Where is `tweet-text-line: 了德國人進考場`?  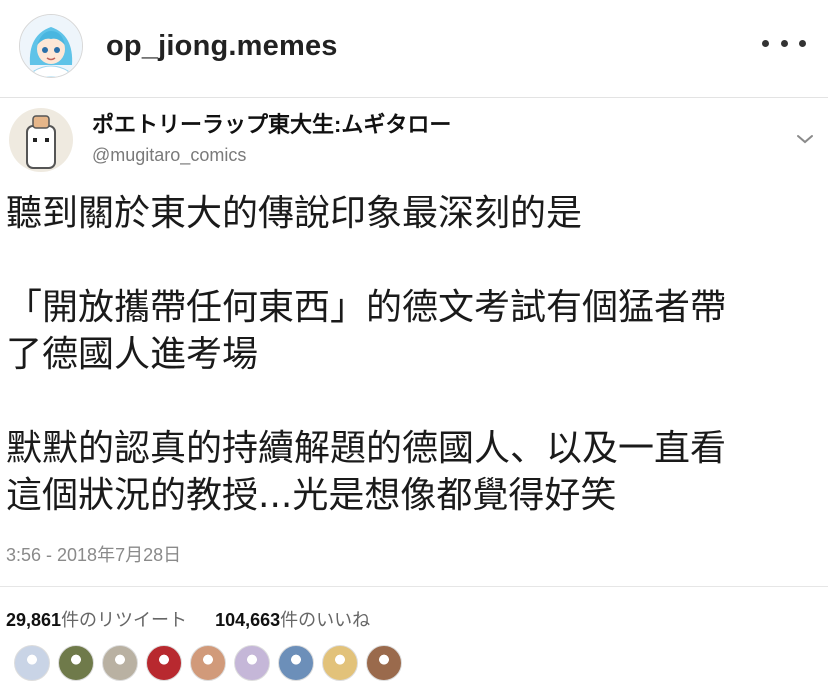 tweet-text-line: 了德國人進考場 is located at coordinates (132, 354).